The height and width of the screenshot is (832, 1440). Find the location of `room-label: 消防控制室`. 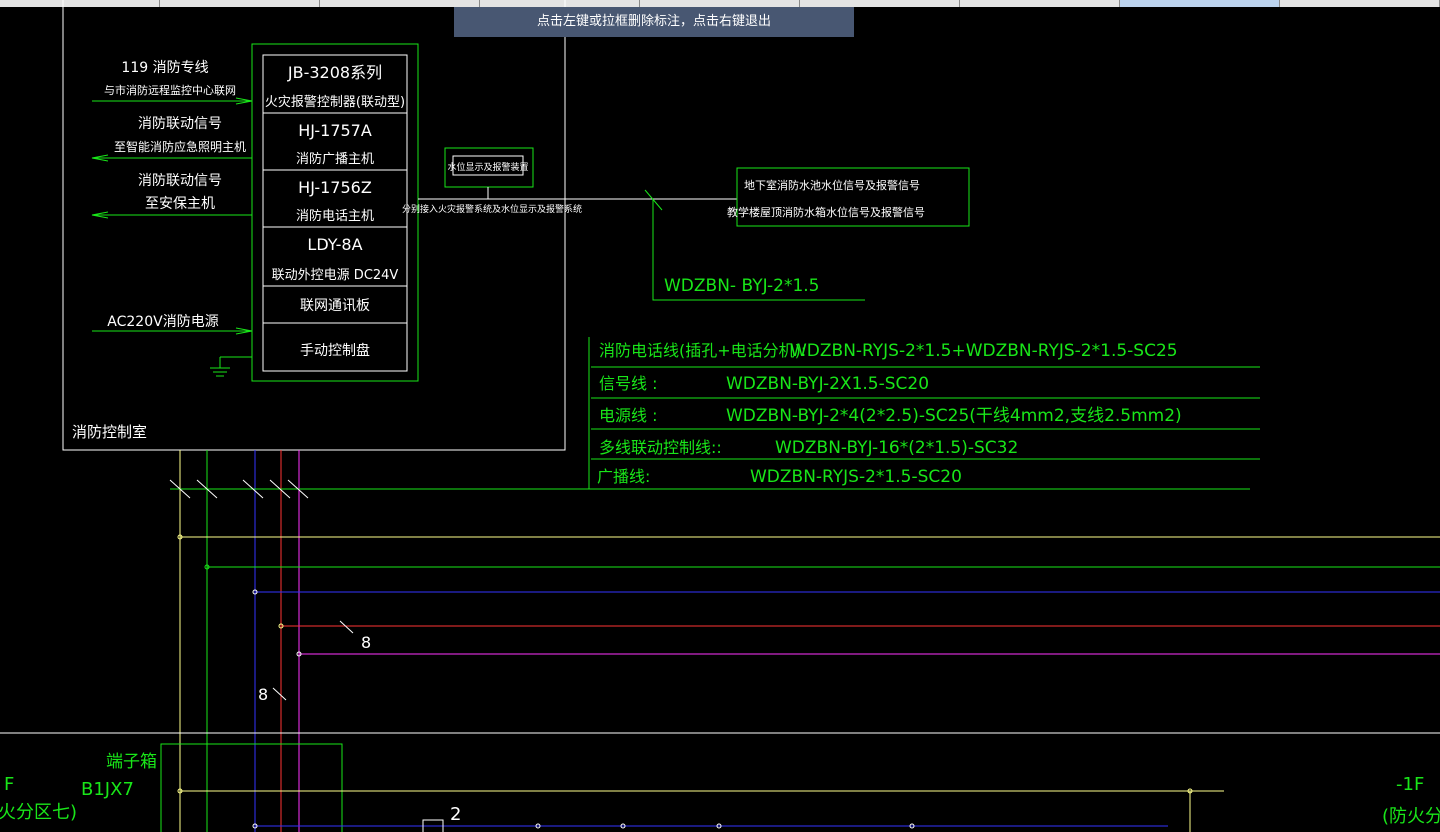

room-label: 消防控制室 is located at coordinates (109, 432).